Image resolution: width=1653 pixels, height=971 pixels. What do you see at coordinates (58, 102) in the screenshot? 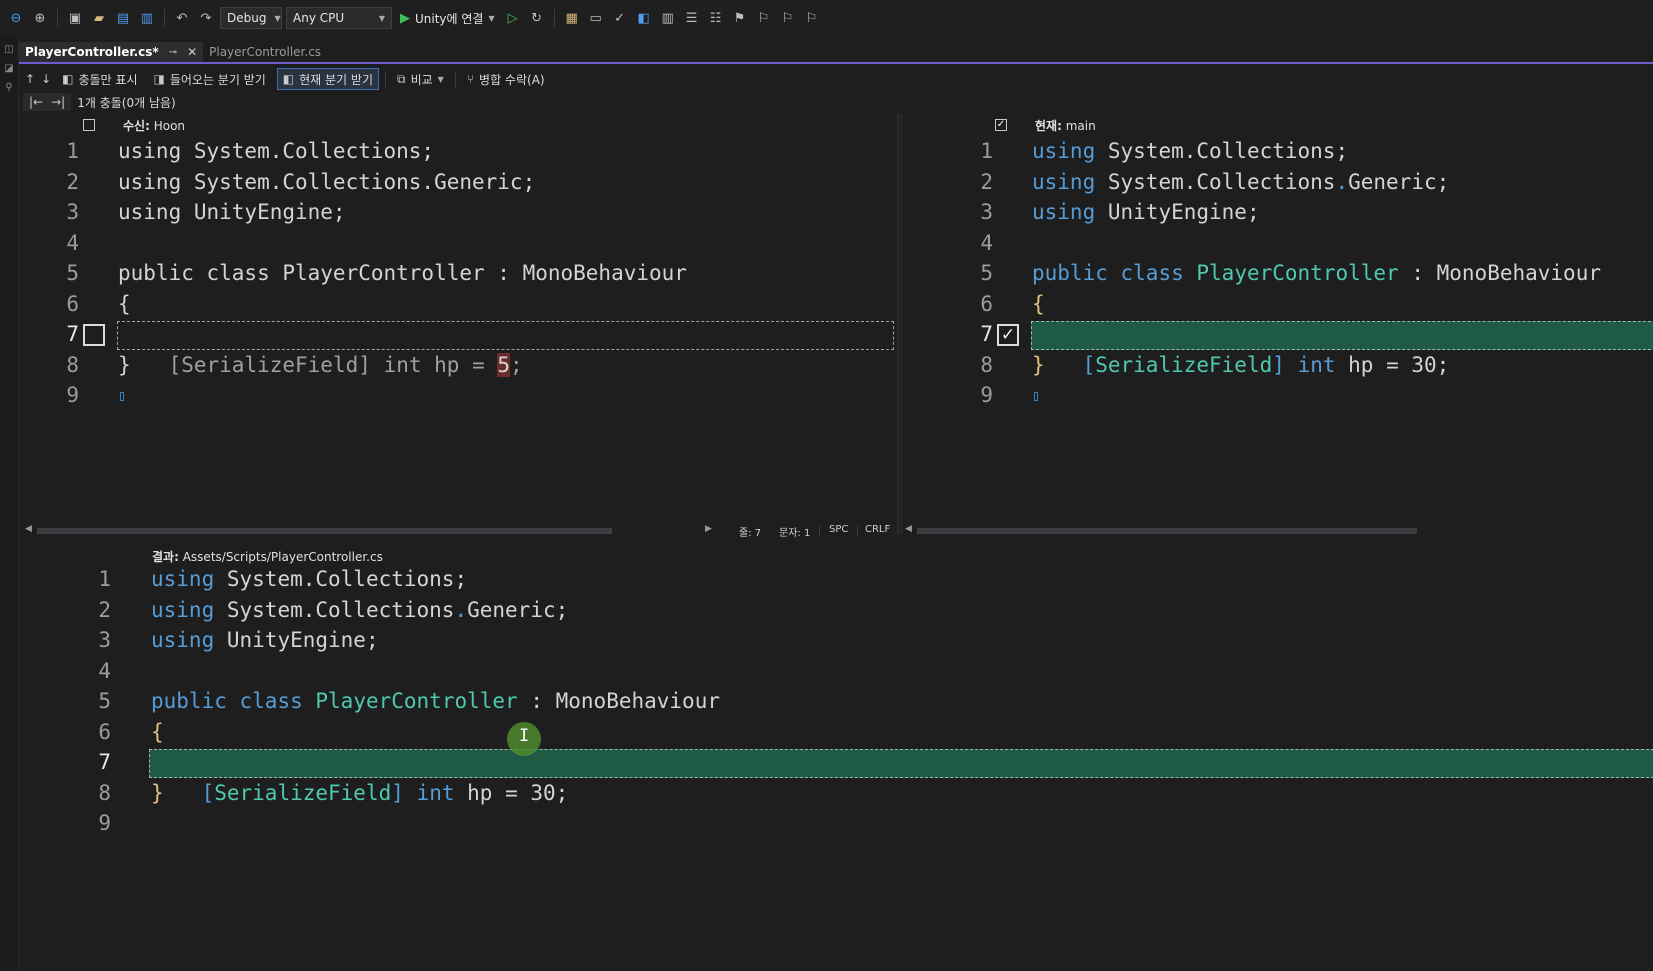
I see `last-conflict-icon: →|` at bounding box center [58, 102].